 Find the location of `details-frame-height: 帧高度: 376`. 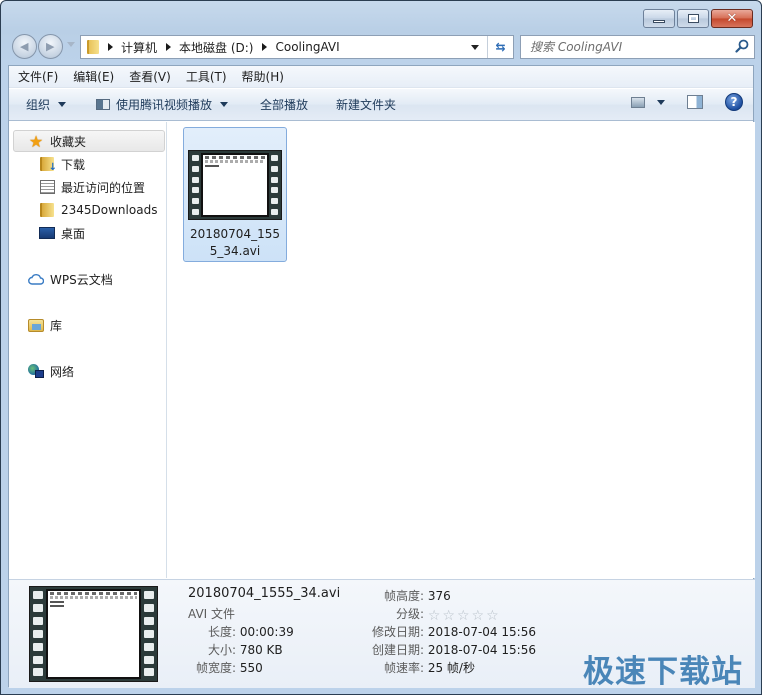

details-frame-height: 帧高度: 376 is located at coordinates (407, 595).